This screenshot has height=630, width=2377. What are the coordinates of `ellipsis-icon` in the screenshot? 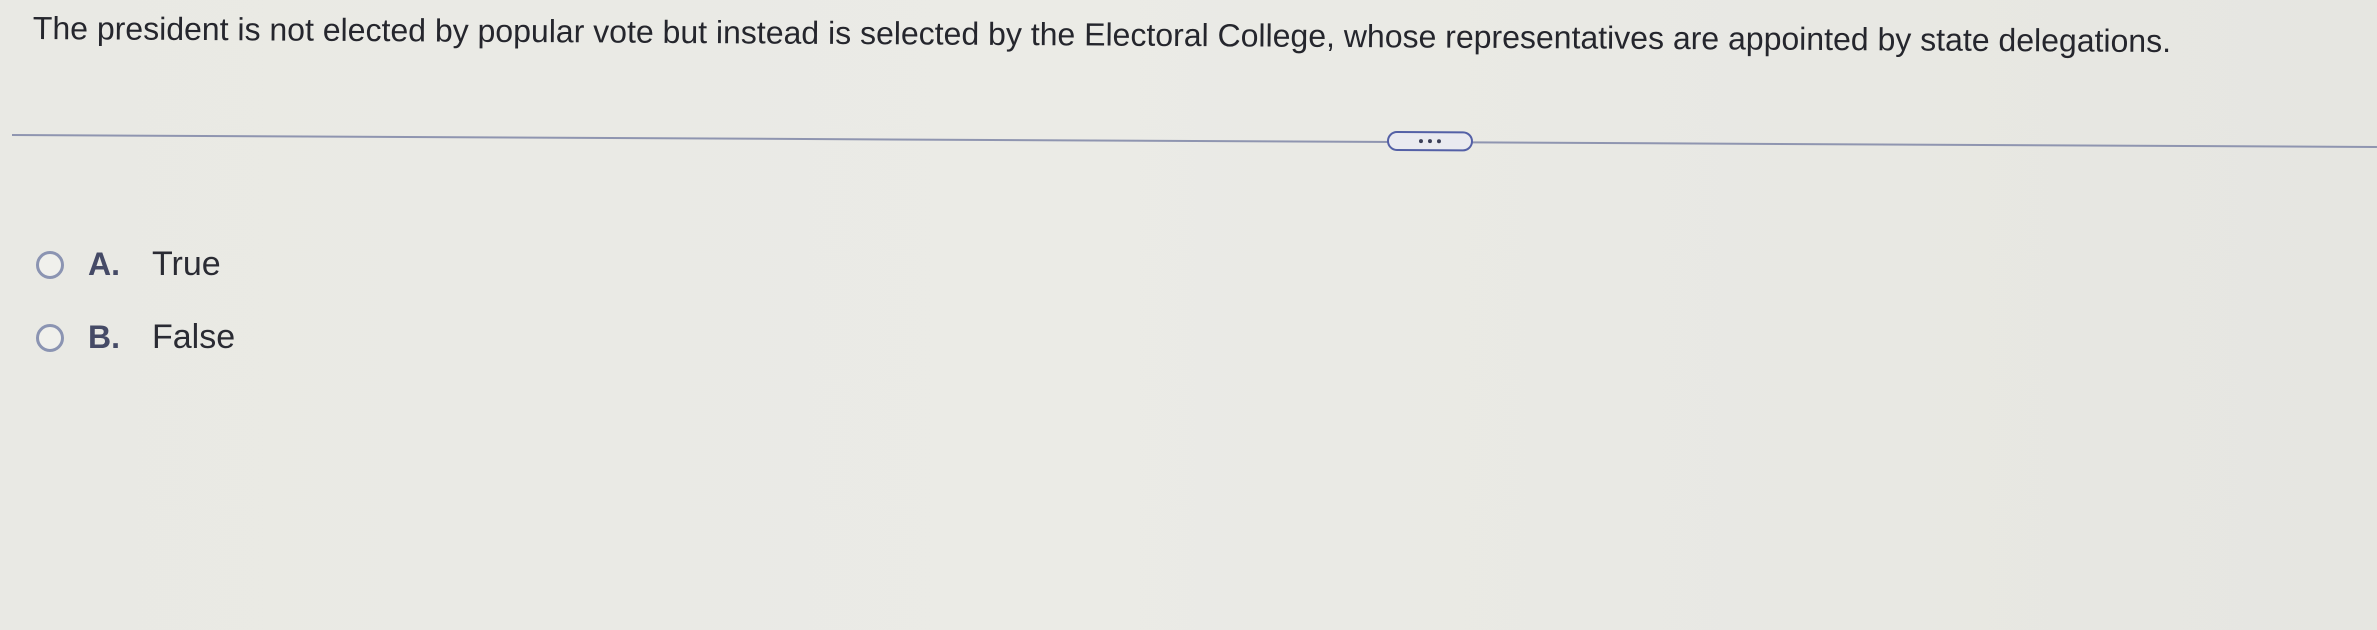 It's located at (1429, 141).